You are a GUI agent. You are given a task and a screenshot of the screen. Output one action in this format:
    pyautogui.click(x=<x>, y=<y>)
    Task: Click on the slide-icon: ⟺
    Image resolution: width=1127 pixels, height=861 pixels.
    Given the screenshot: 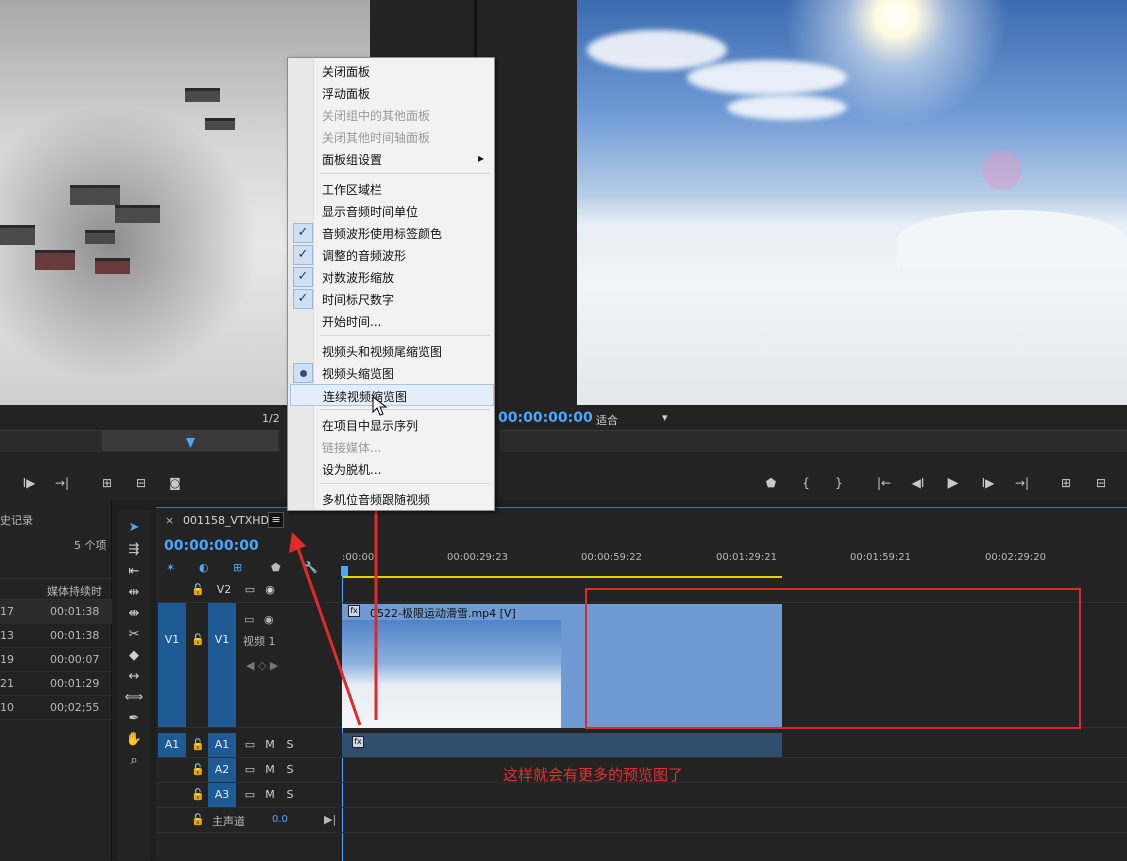 What is the action you would take?
    pyautogui.click(x=134, y=699)
    